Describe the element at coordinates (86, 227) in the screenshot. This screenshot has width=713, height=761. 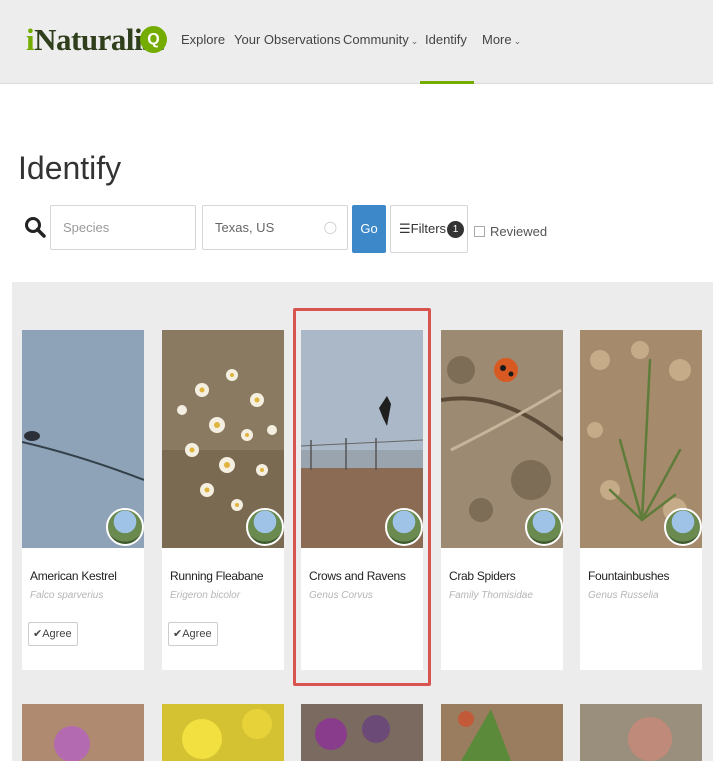
I see `species-placeholder: Species` at that location.